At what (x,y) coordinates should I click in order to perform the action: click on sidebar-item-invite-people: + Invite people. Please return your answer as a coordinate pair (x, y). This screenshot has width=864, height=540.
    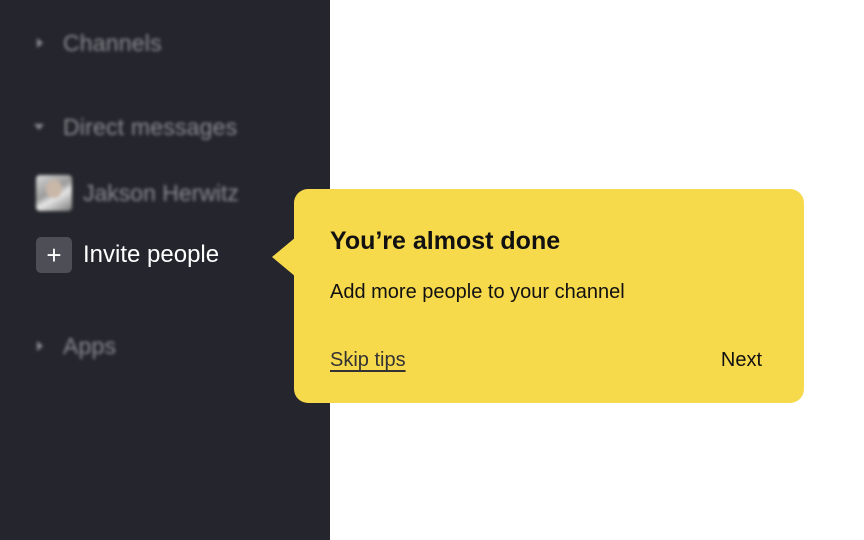
    Looking at the image, I should click on (127, 255).